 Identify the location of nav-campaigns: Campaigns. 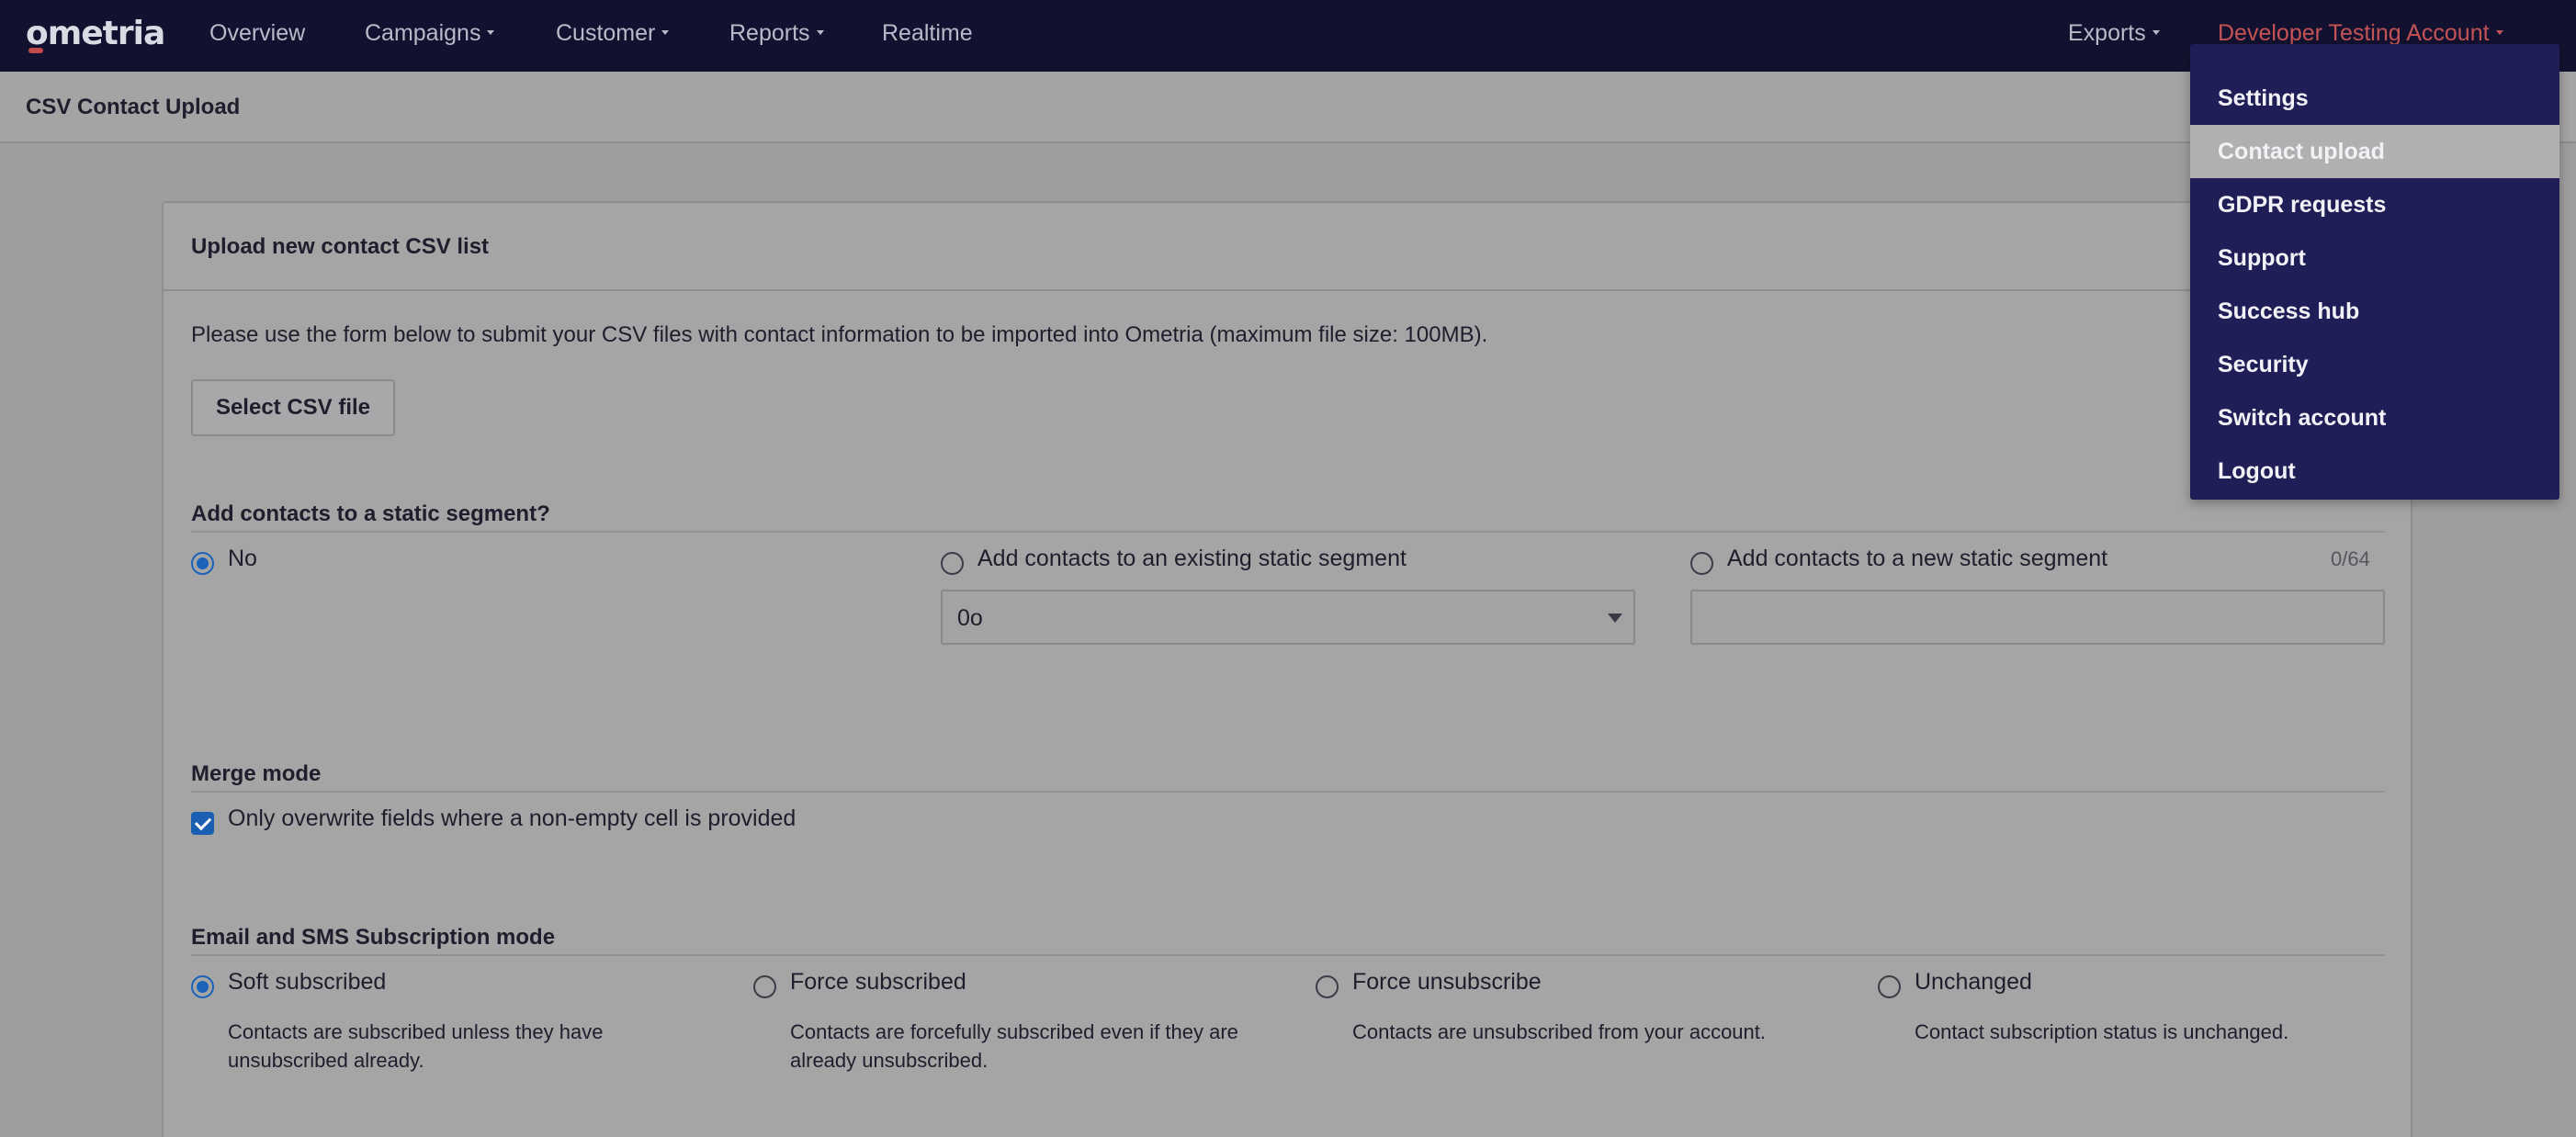
(430, 34).